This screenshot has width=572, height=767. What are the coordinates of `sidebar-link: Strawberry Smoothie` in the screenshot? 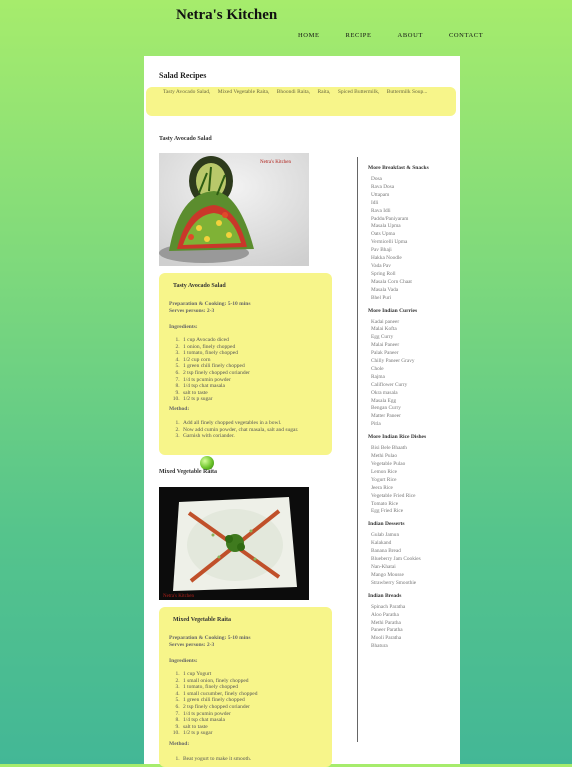 It's located at (414, 584).